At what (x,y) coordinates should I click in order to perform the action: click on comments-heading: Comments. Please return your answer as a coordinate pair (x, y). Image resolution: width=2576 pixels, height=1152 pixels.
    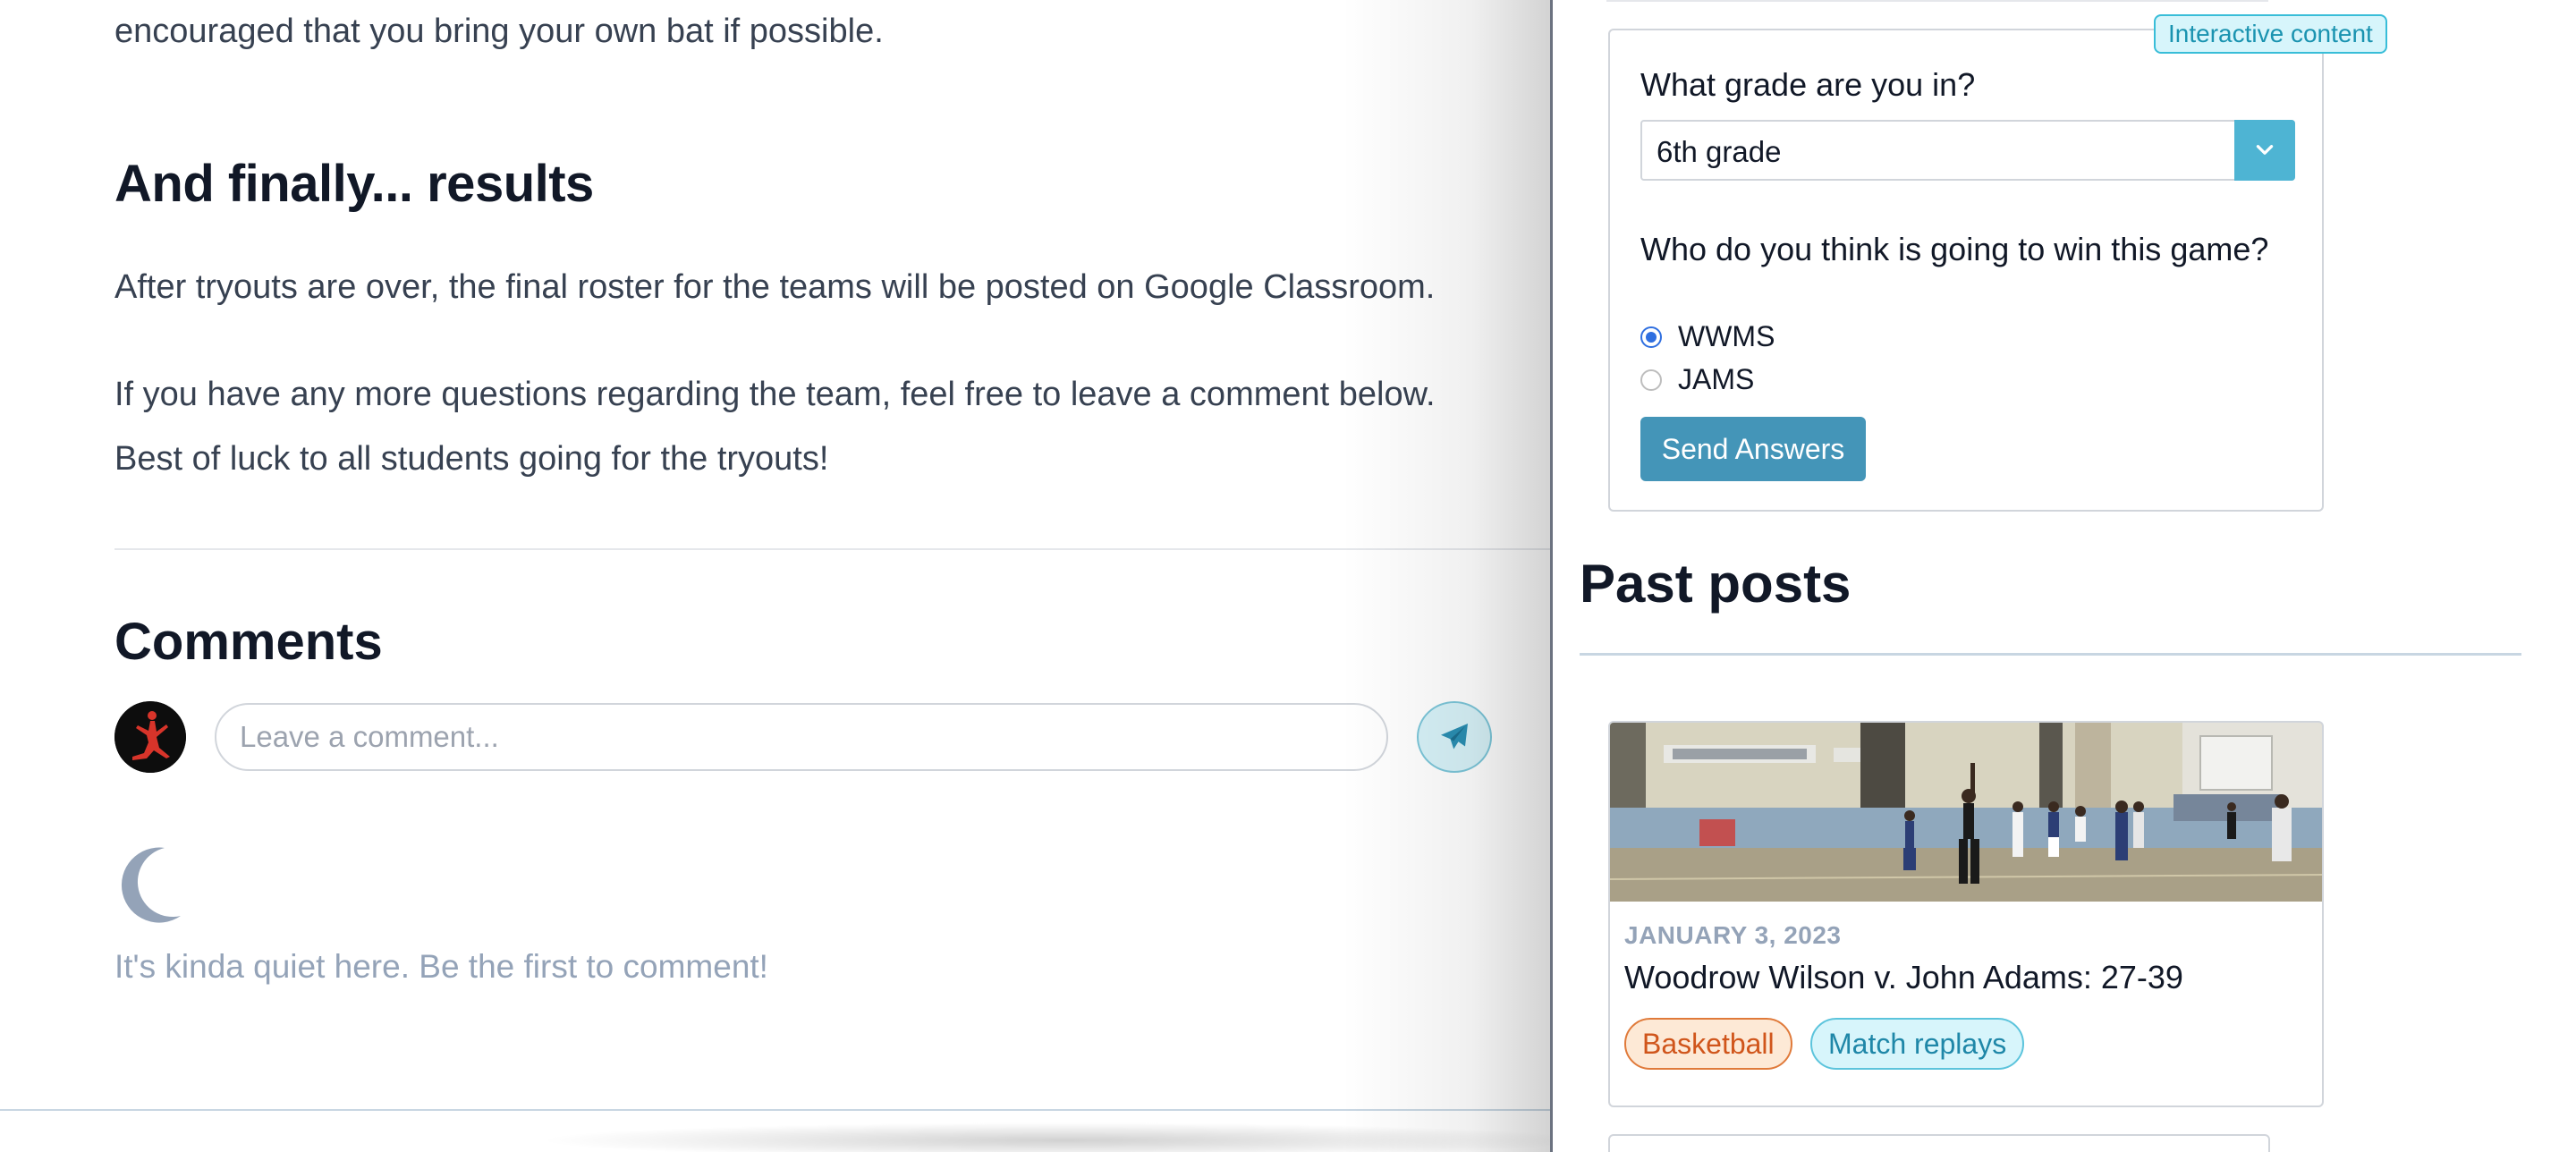
    Looking at the image, I should click on (248, 642).